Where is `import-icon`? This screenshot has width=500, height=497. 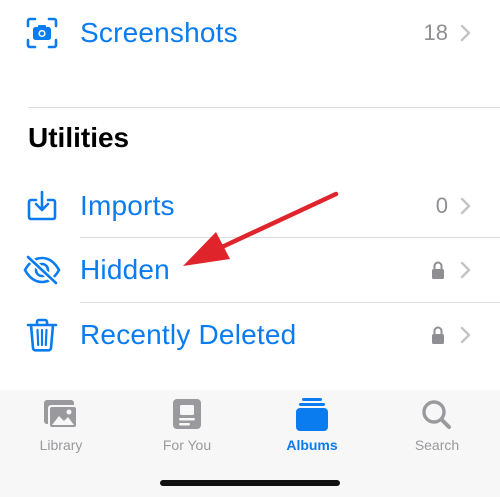
import-icon is located at coordinates (42, 206).